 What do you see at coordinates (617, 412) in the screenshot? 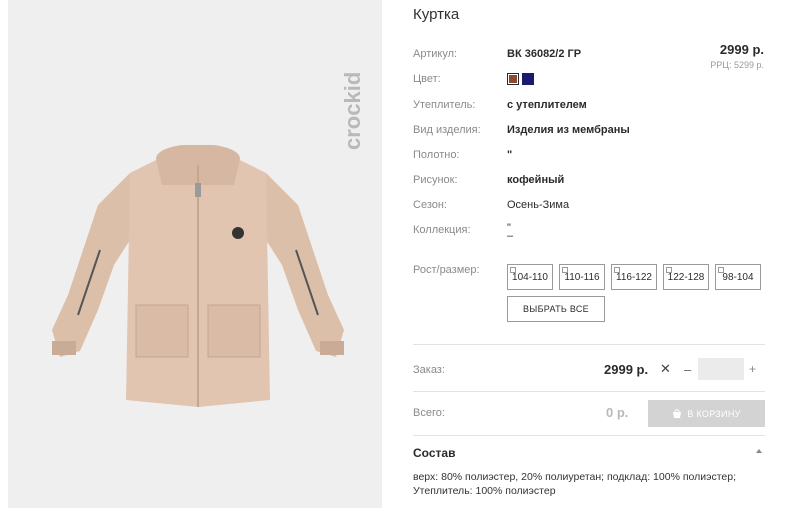
I see `total-value: 0 р.` at bounding box center [617, 412].